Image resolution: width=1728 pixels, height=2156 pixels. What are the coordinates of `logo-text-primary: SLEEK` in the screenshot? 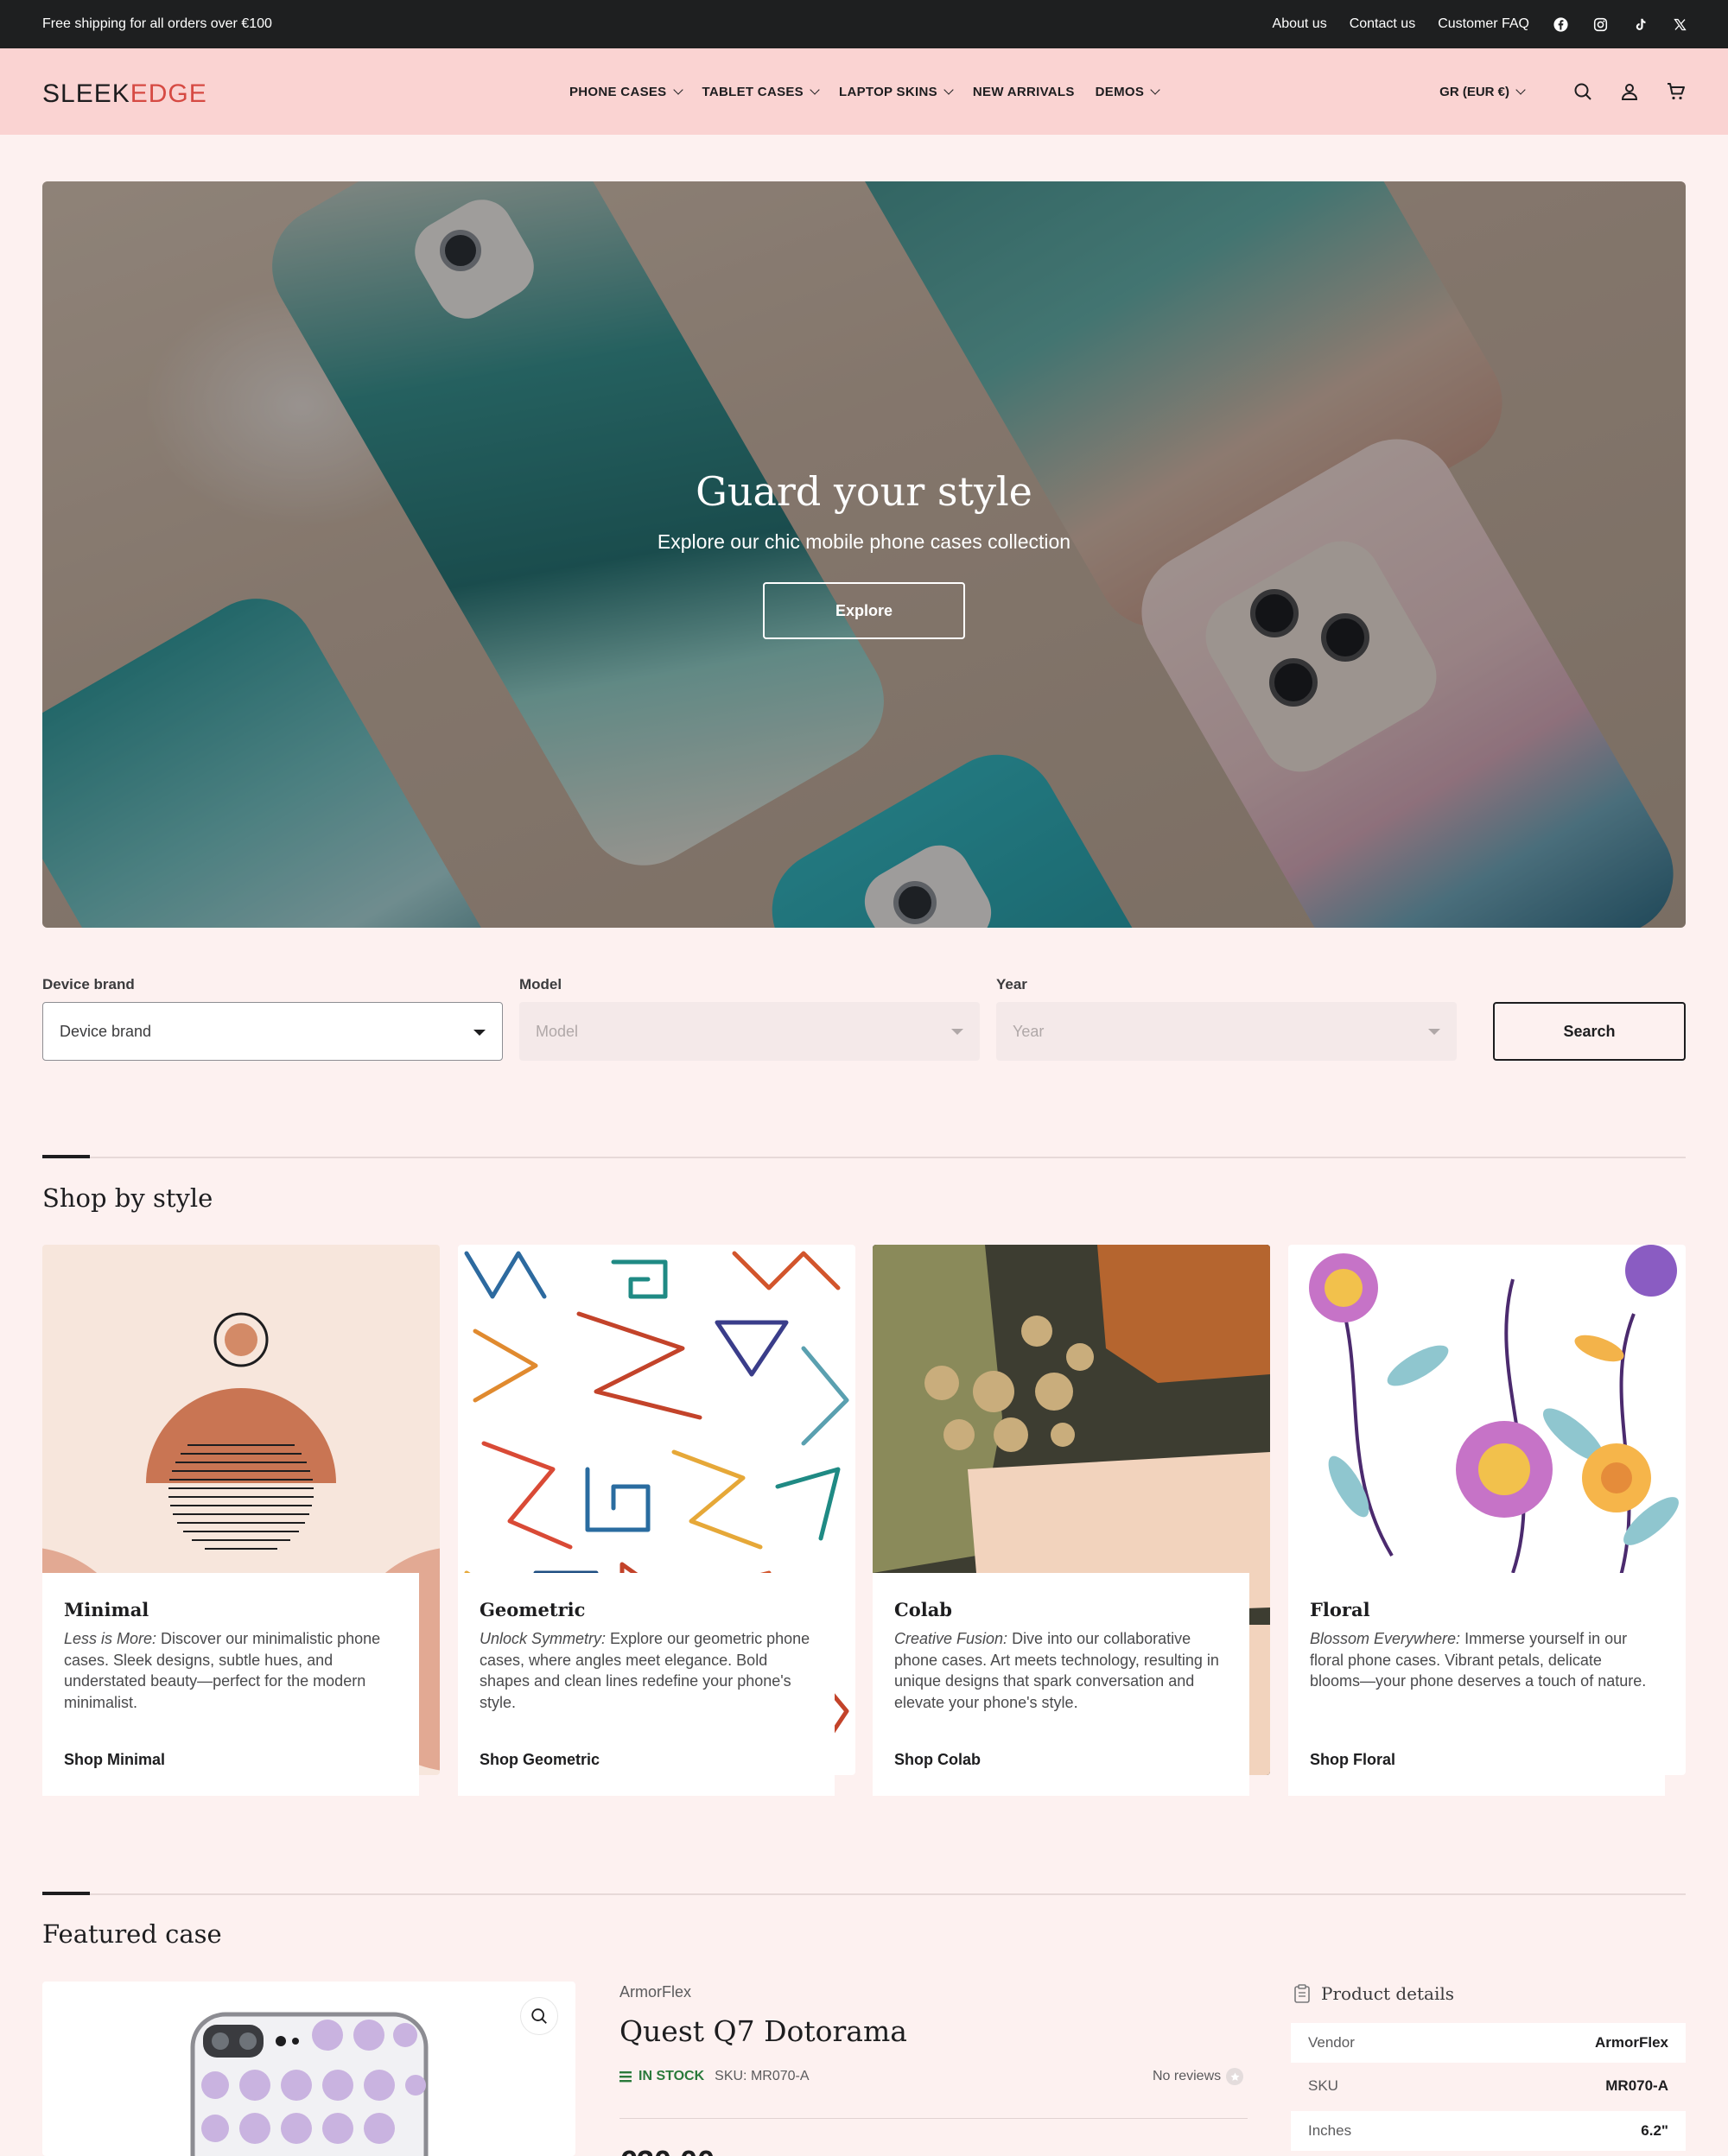 It's located at (86, 93).